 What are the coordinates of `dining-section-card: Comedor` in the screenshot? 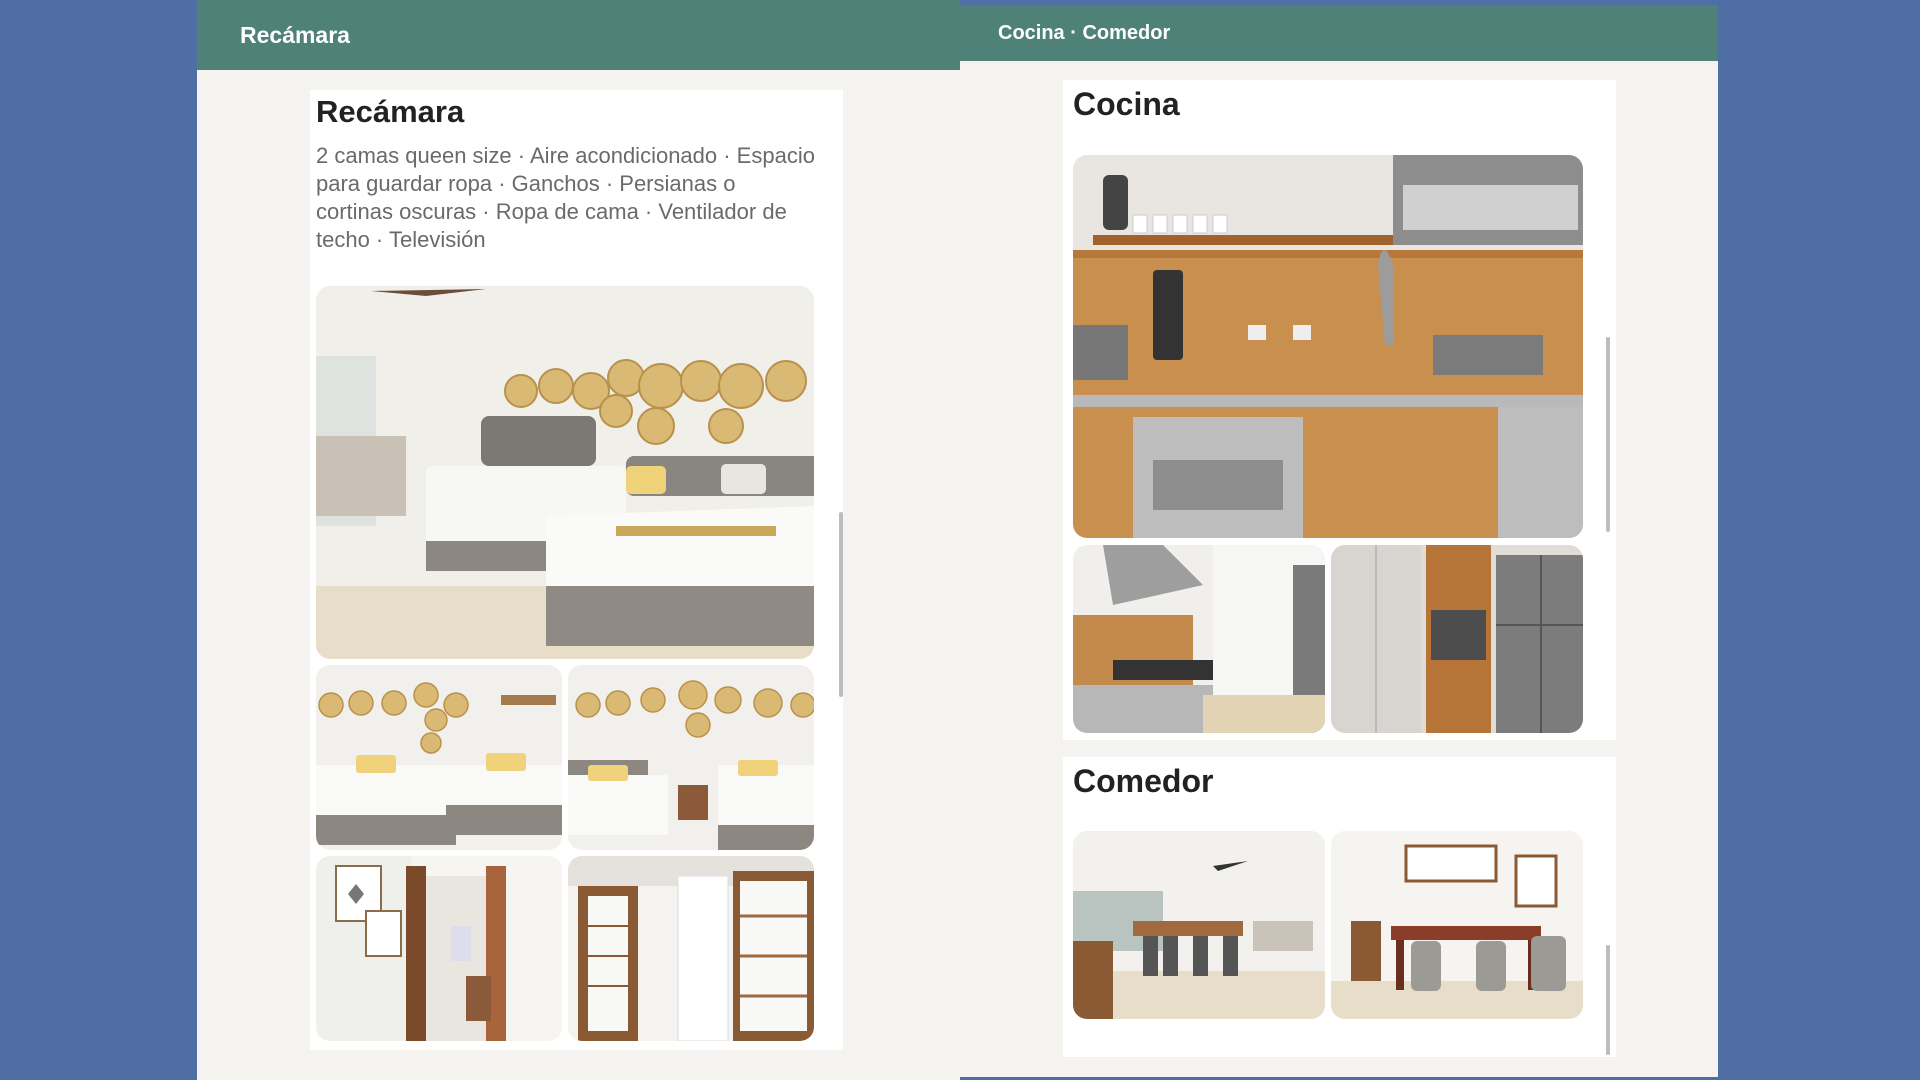 It's located at (1339, 907).